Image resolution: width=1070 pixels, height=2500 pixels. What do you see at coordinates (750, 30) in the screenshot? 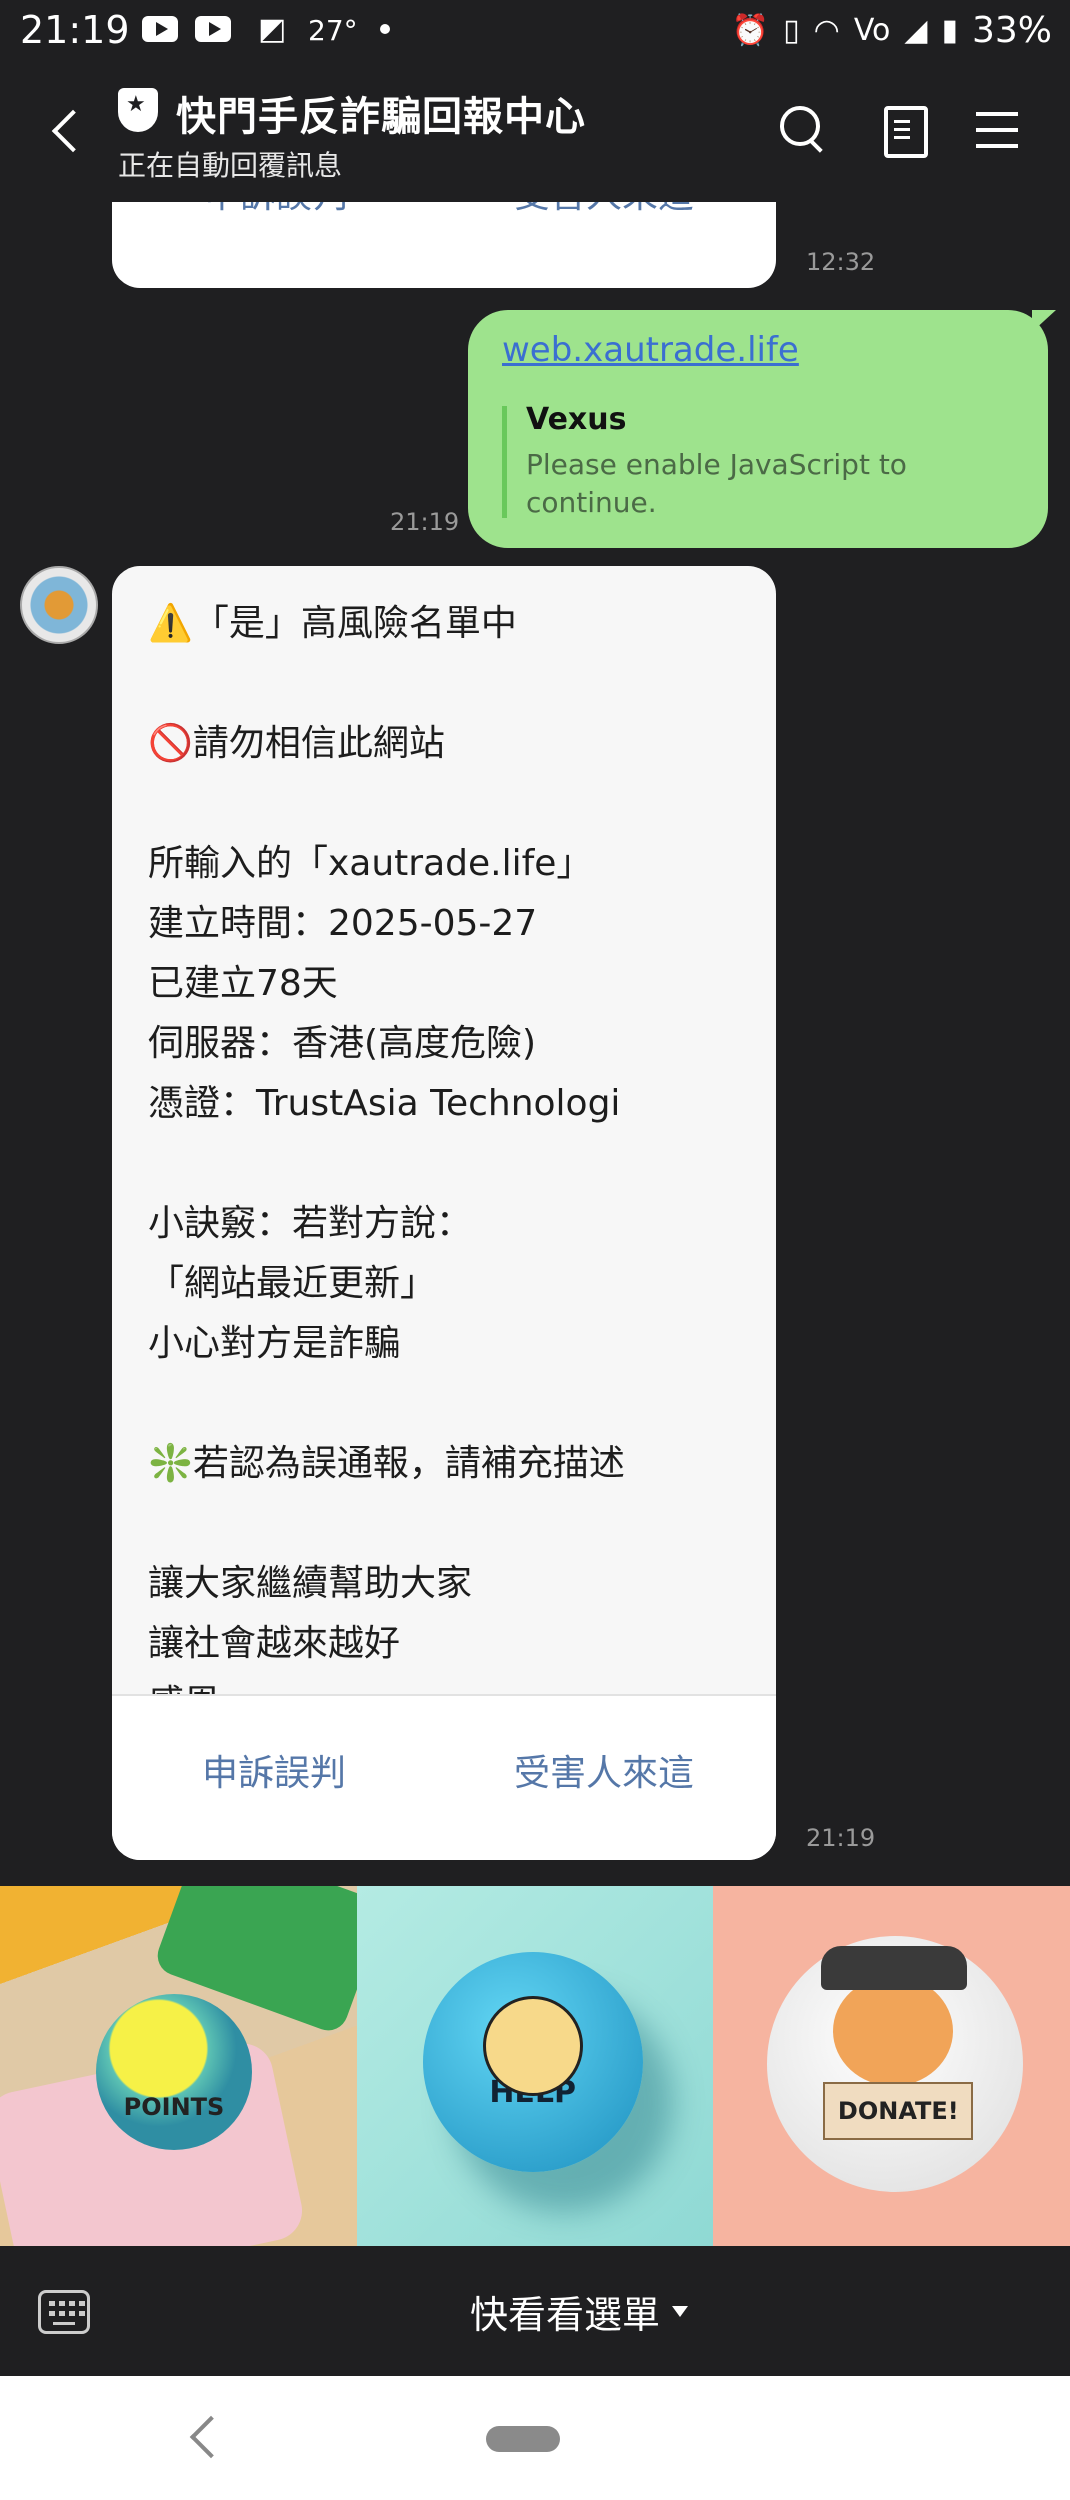
I see `alarm-icon: ⏰` at bounding box center [750, 30].